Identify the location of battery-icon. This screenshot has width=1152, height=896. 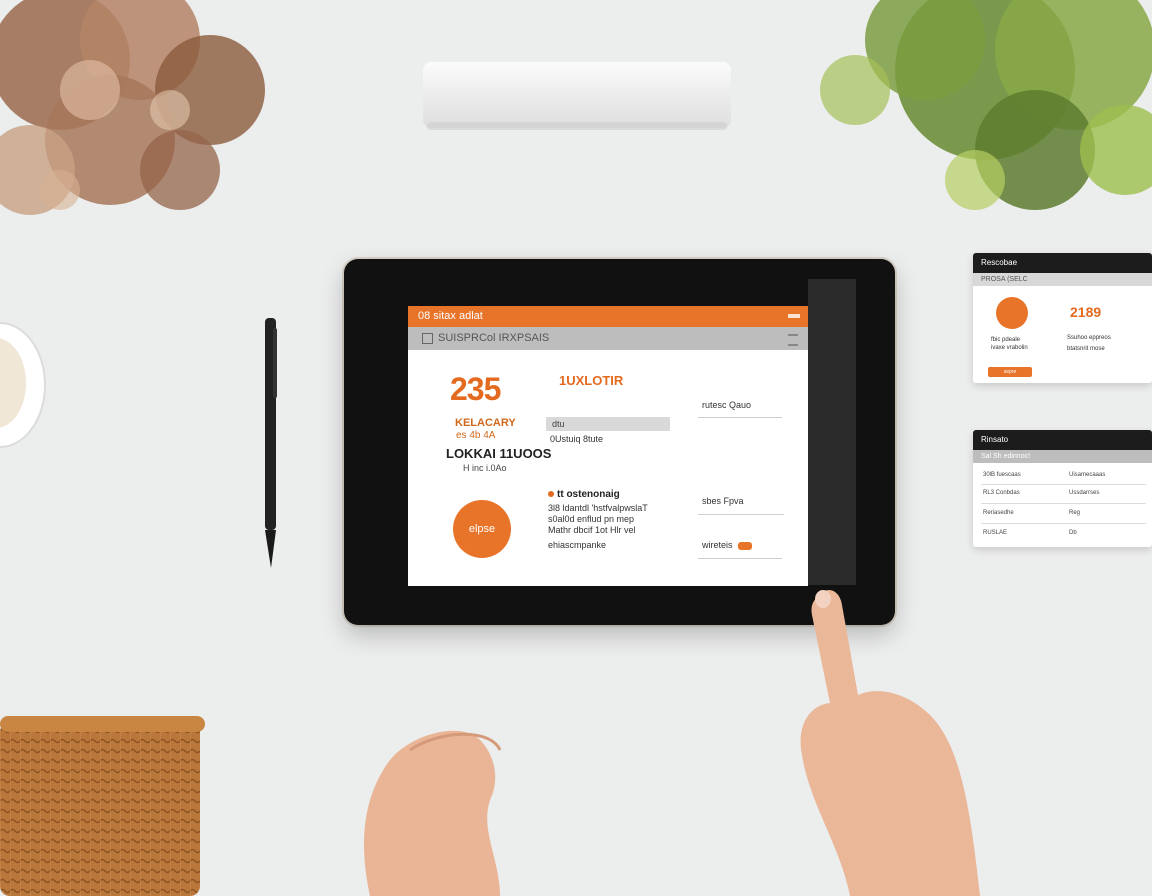
(794, 316).